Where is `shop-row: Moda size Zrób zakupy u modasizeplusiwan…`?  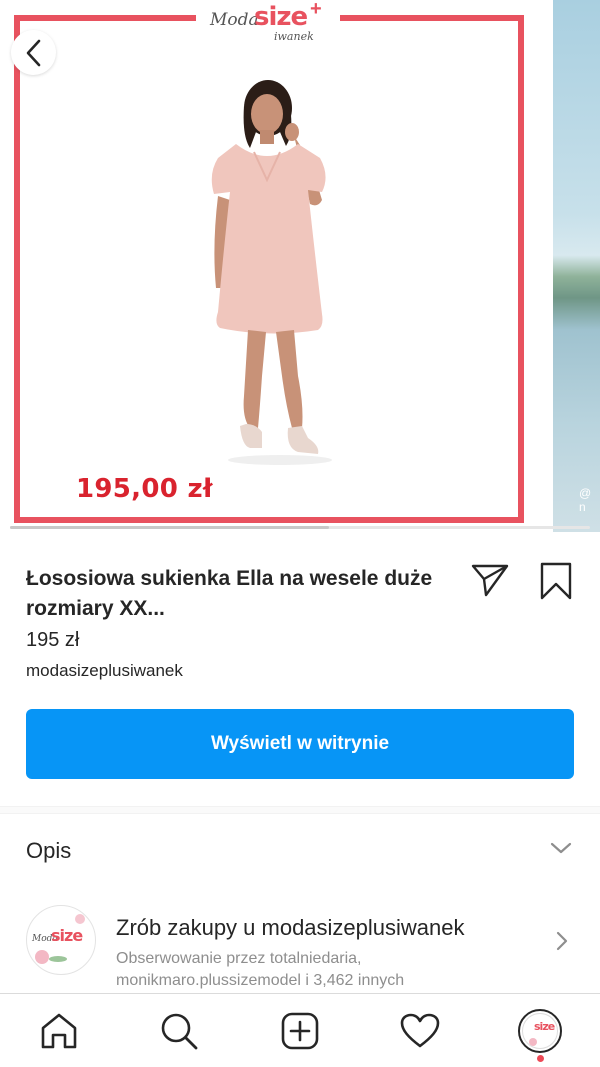 shop-row: Moda size Zrób zakupy u modasizeplusiwan… is located at coordinates (300, 945).